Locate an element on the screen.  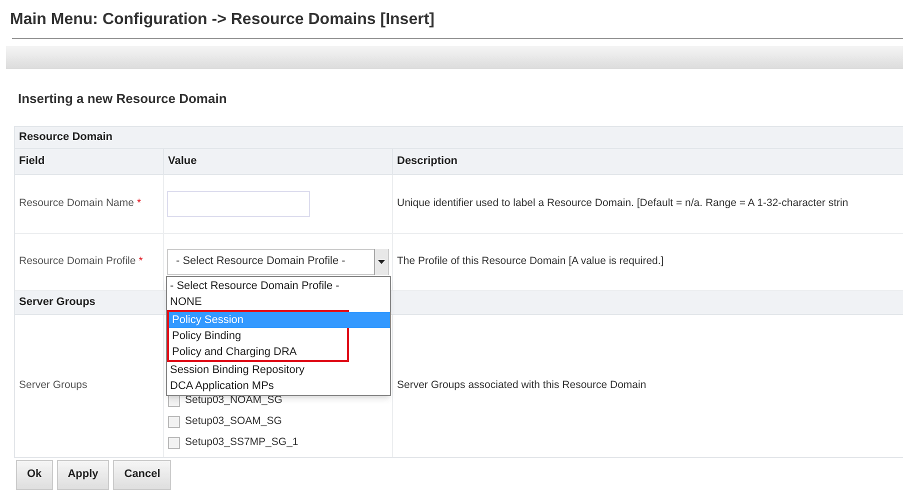
checkbox-label: Setup03_SOAM_SG is located at coordinates (233, 421).